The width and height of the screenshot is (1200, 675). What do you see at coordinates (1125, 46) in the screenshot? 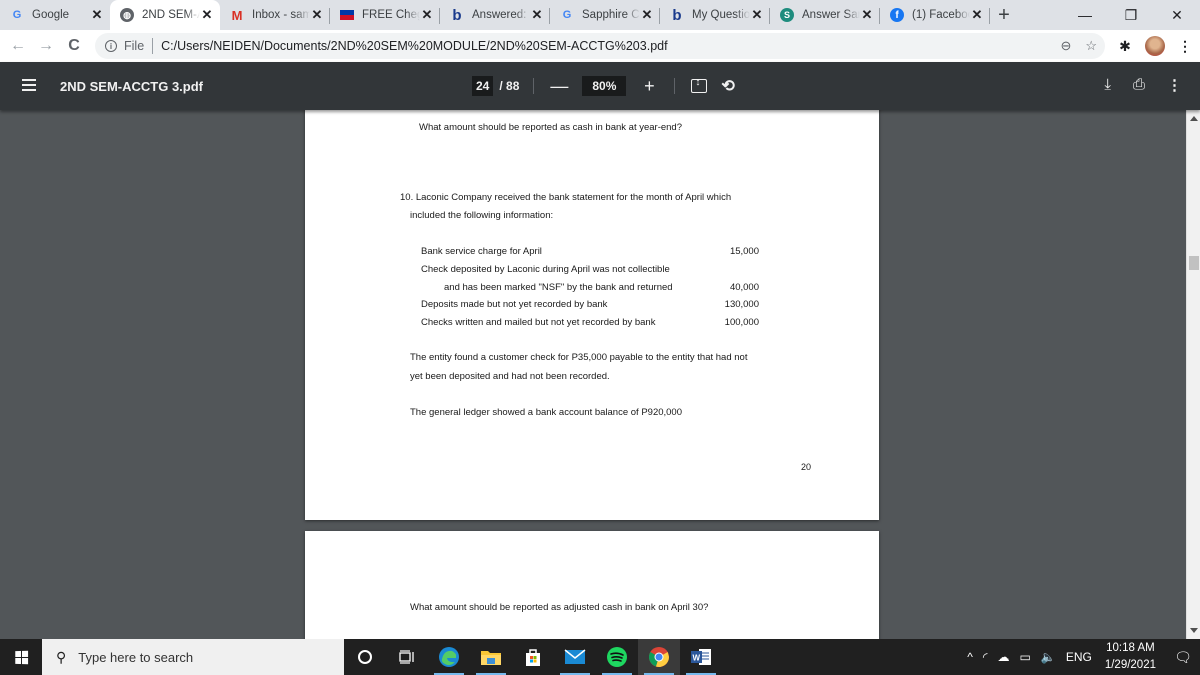
I see `extensions-icon: ✱` at bounding box center [1125, 46].